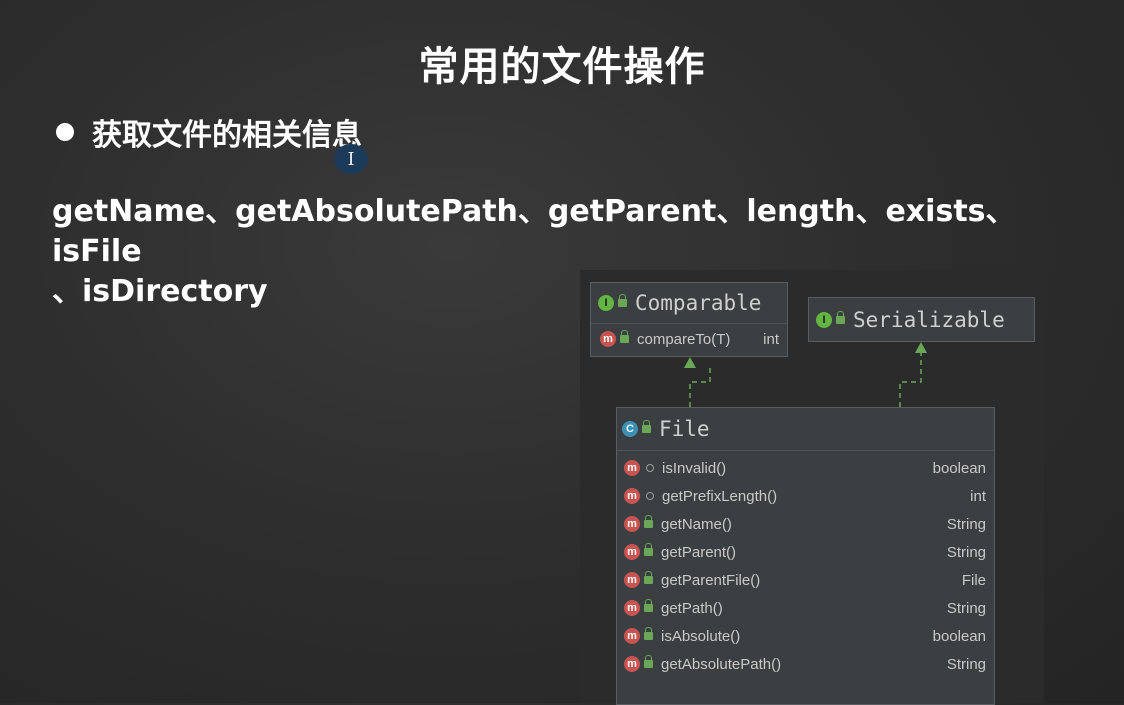  I want to click on method-name: isAbsolute(), so click(701, 636).